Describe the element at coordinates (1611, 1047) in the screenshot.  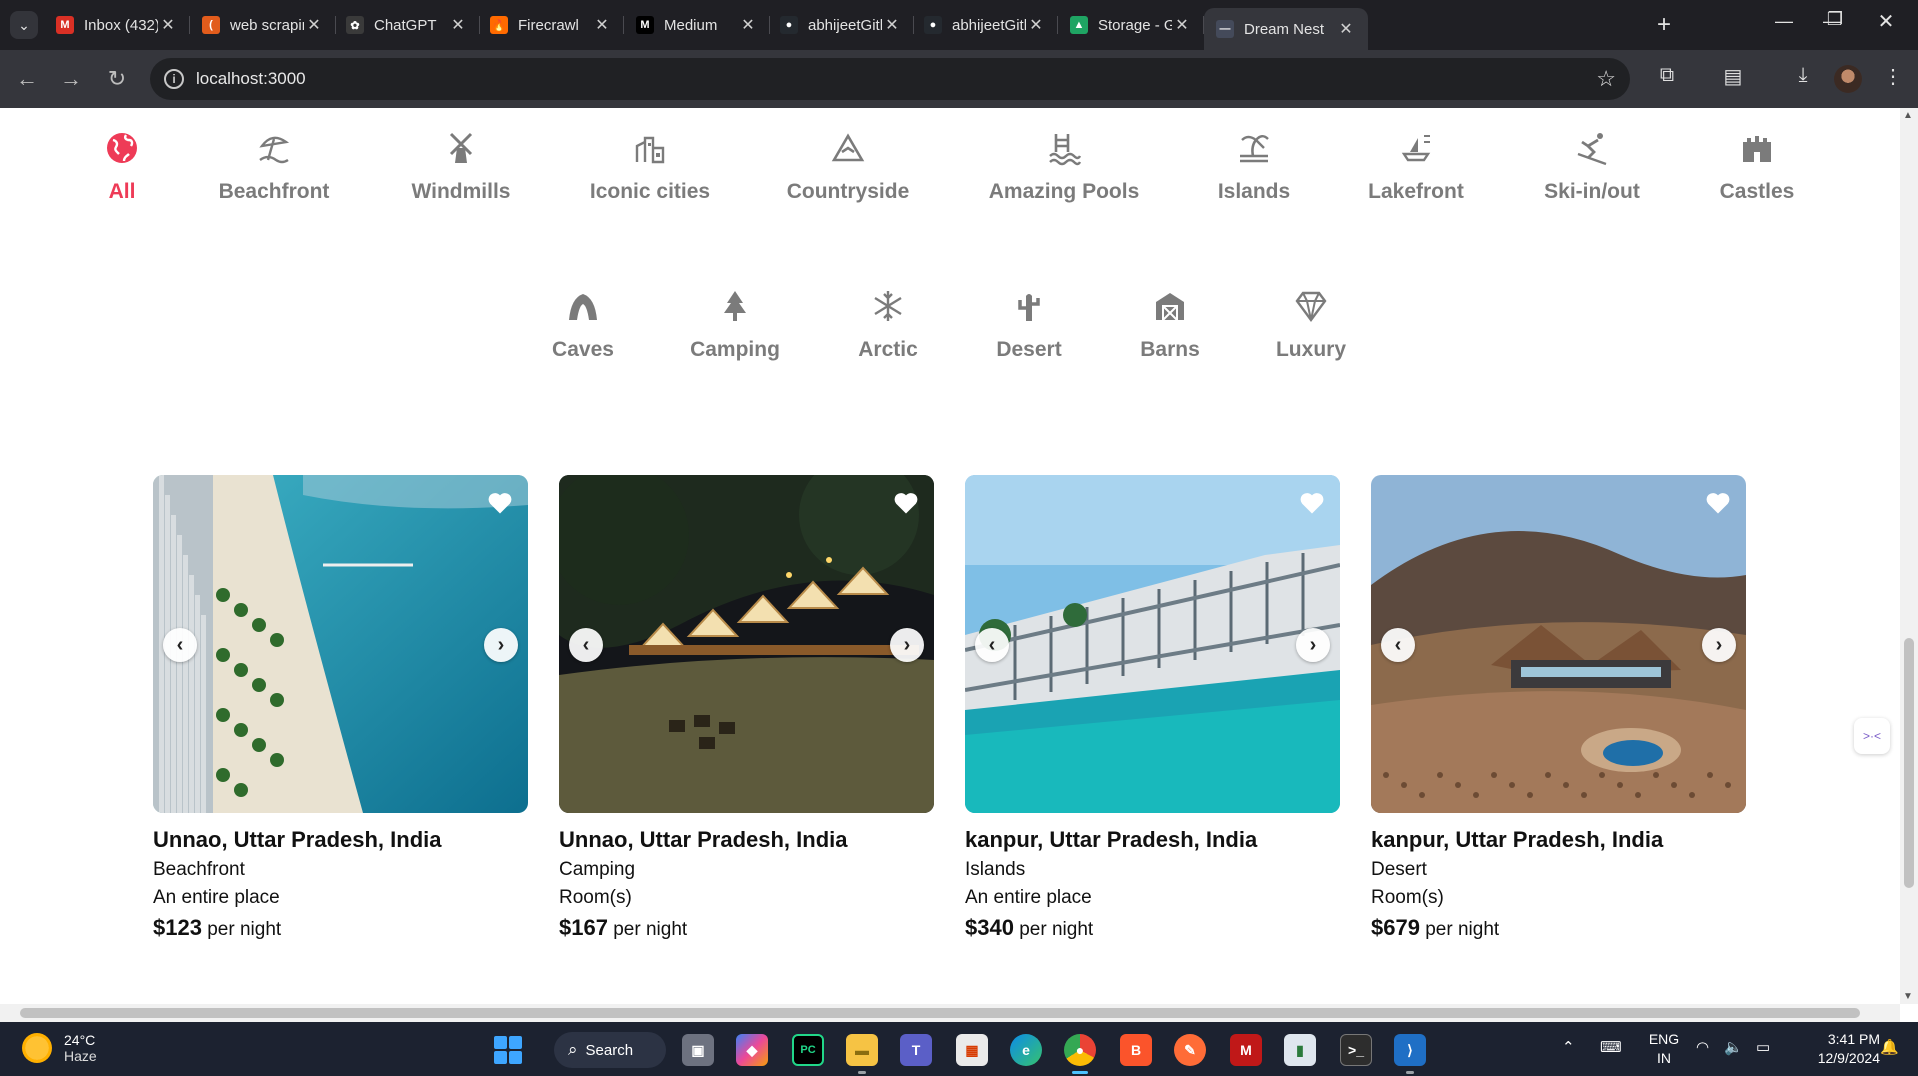
I see `keyboard-icon: ⌨` at that location.